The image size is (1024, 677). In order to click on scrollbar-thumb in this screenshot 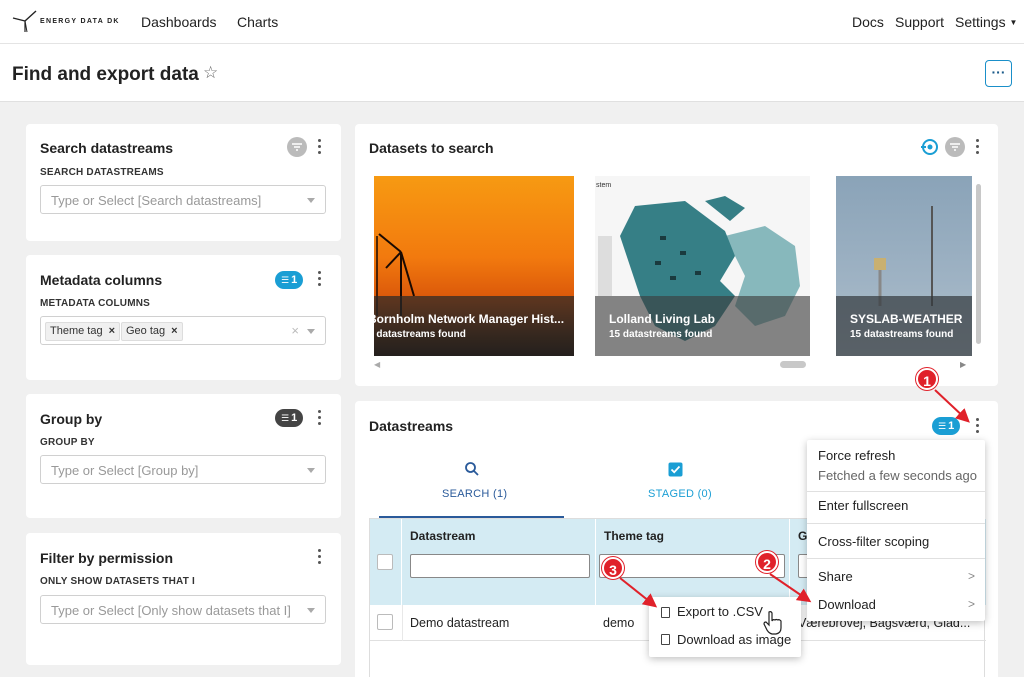, I will do `click(978, 264)`.